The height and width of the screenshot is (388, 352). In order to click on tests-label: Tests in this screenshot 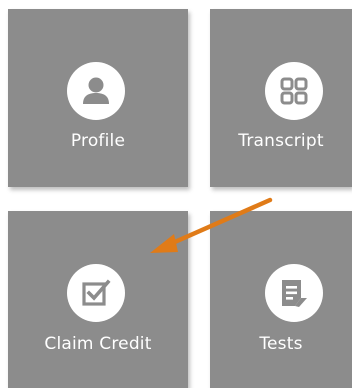, I will do `click(281, 344)`.